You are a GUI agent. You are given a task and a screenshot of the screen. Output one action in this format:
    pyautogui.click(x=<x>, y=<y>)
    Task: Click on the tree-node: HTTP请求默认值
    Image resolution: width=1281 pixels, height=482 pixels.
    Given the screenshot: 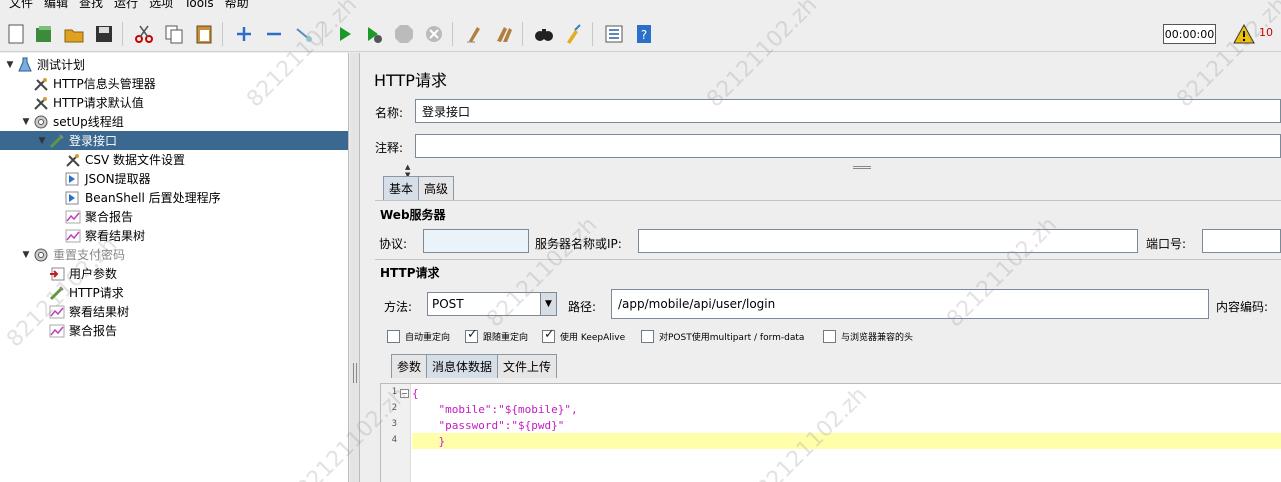 What is the action you would take?
    pyautogui.click(x=72, y=102)
    